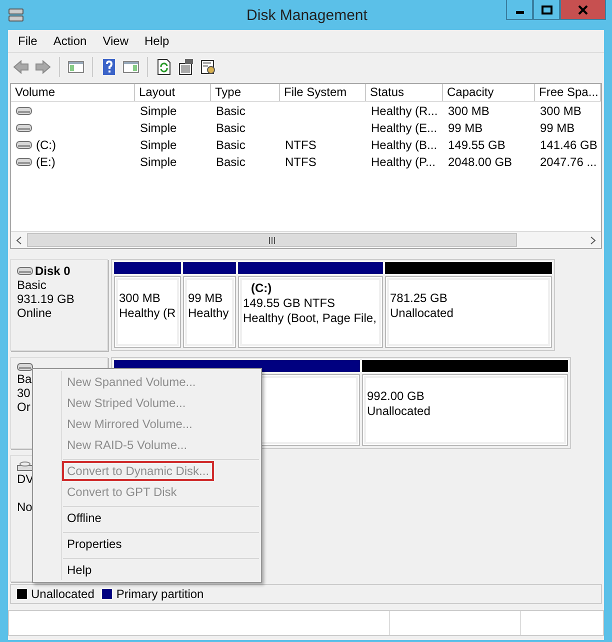 Image resolution: width=612 pixels, height=642 pixels. Describe the element at coordinates (43, 67) in the screenshot. I see `forward-arrow-icon` at that location.